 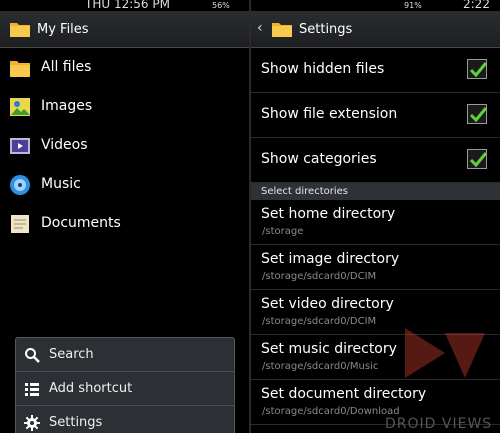 I want to click on documents-icon, so click(x=20, y=224).